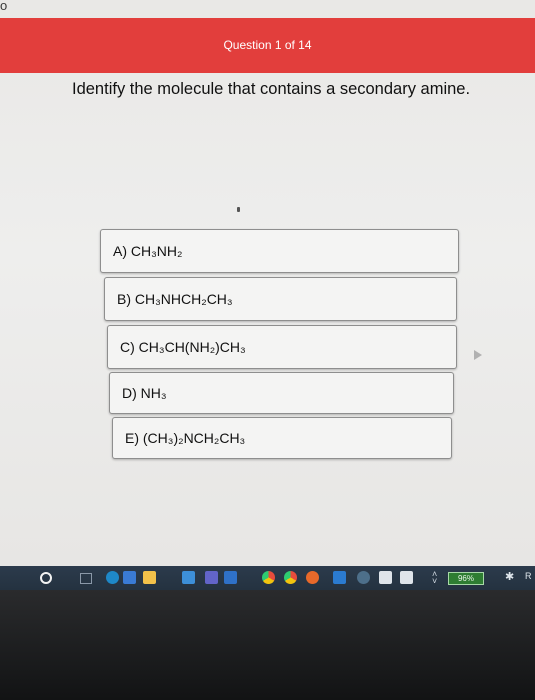  Describe the element at coordinates (112, 577) in the screenshot. I see `edge-icon` at that location.